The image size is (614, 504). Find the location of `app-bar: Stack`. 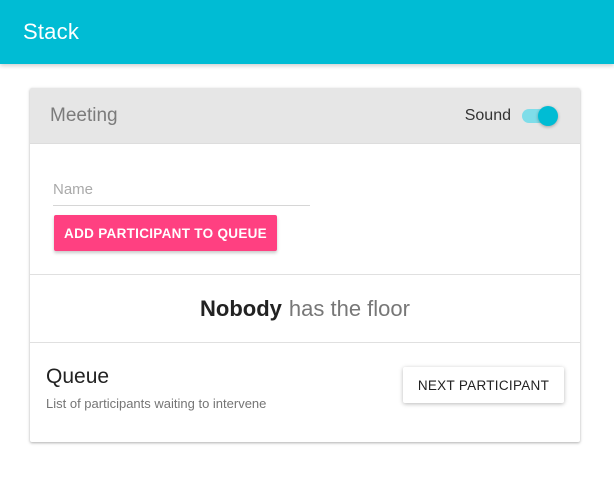

app-bar: Stack is located at coordinates (307, 32).